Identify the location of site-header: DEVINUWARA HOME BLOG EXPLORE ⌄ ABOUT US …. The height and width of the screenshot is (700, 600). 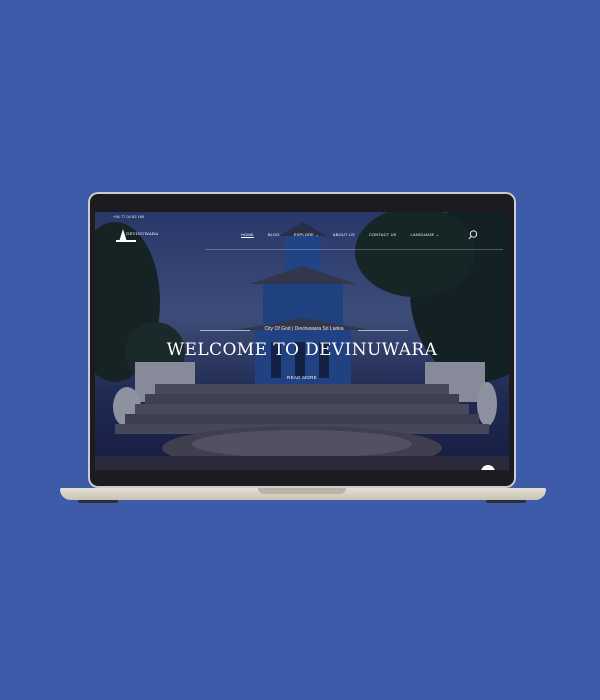
(302, 236).